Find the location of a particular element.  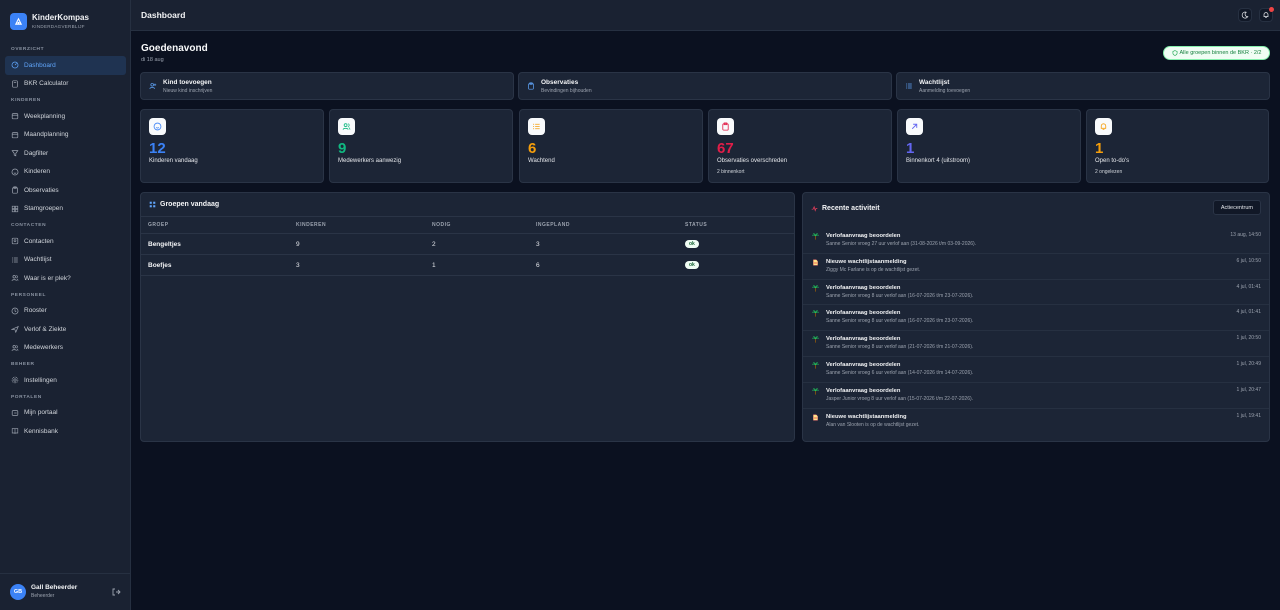

calculator-icon is located at coordinates (15, 84).